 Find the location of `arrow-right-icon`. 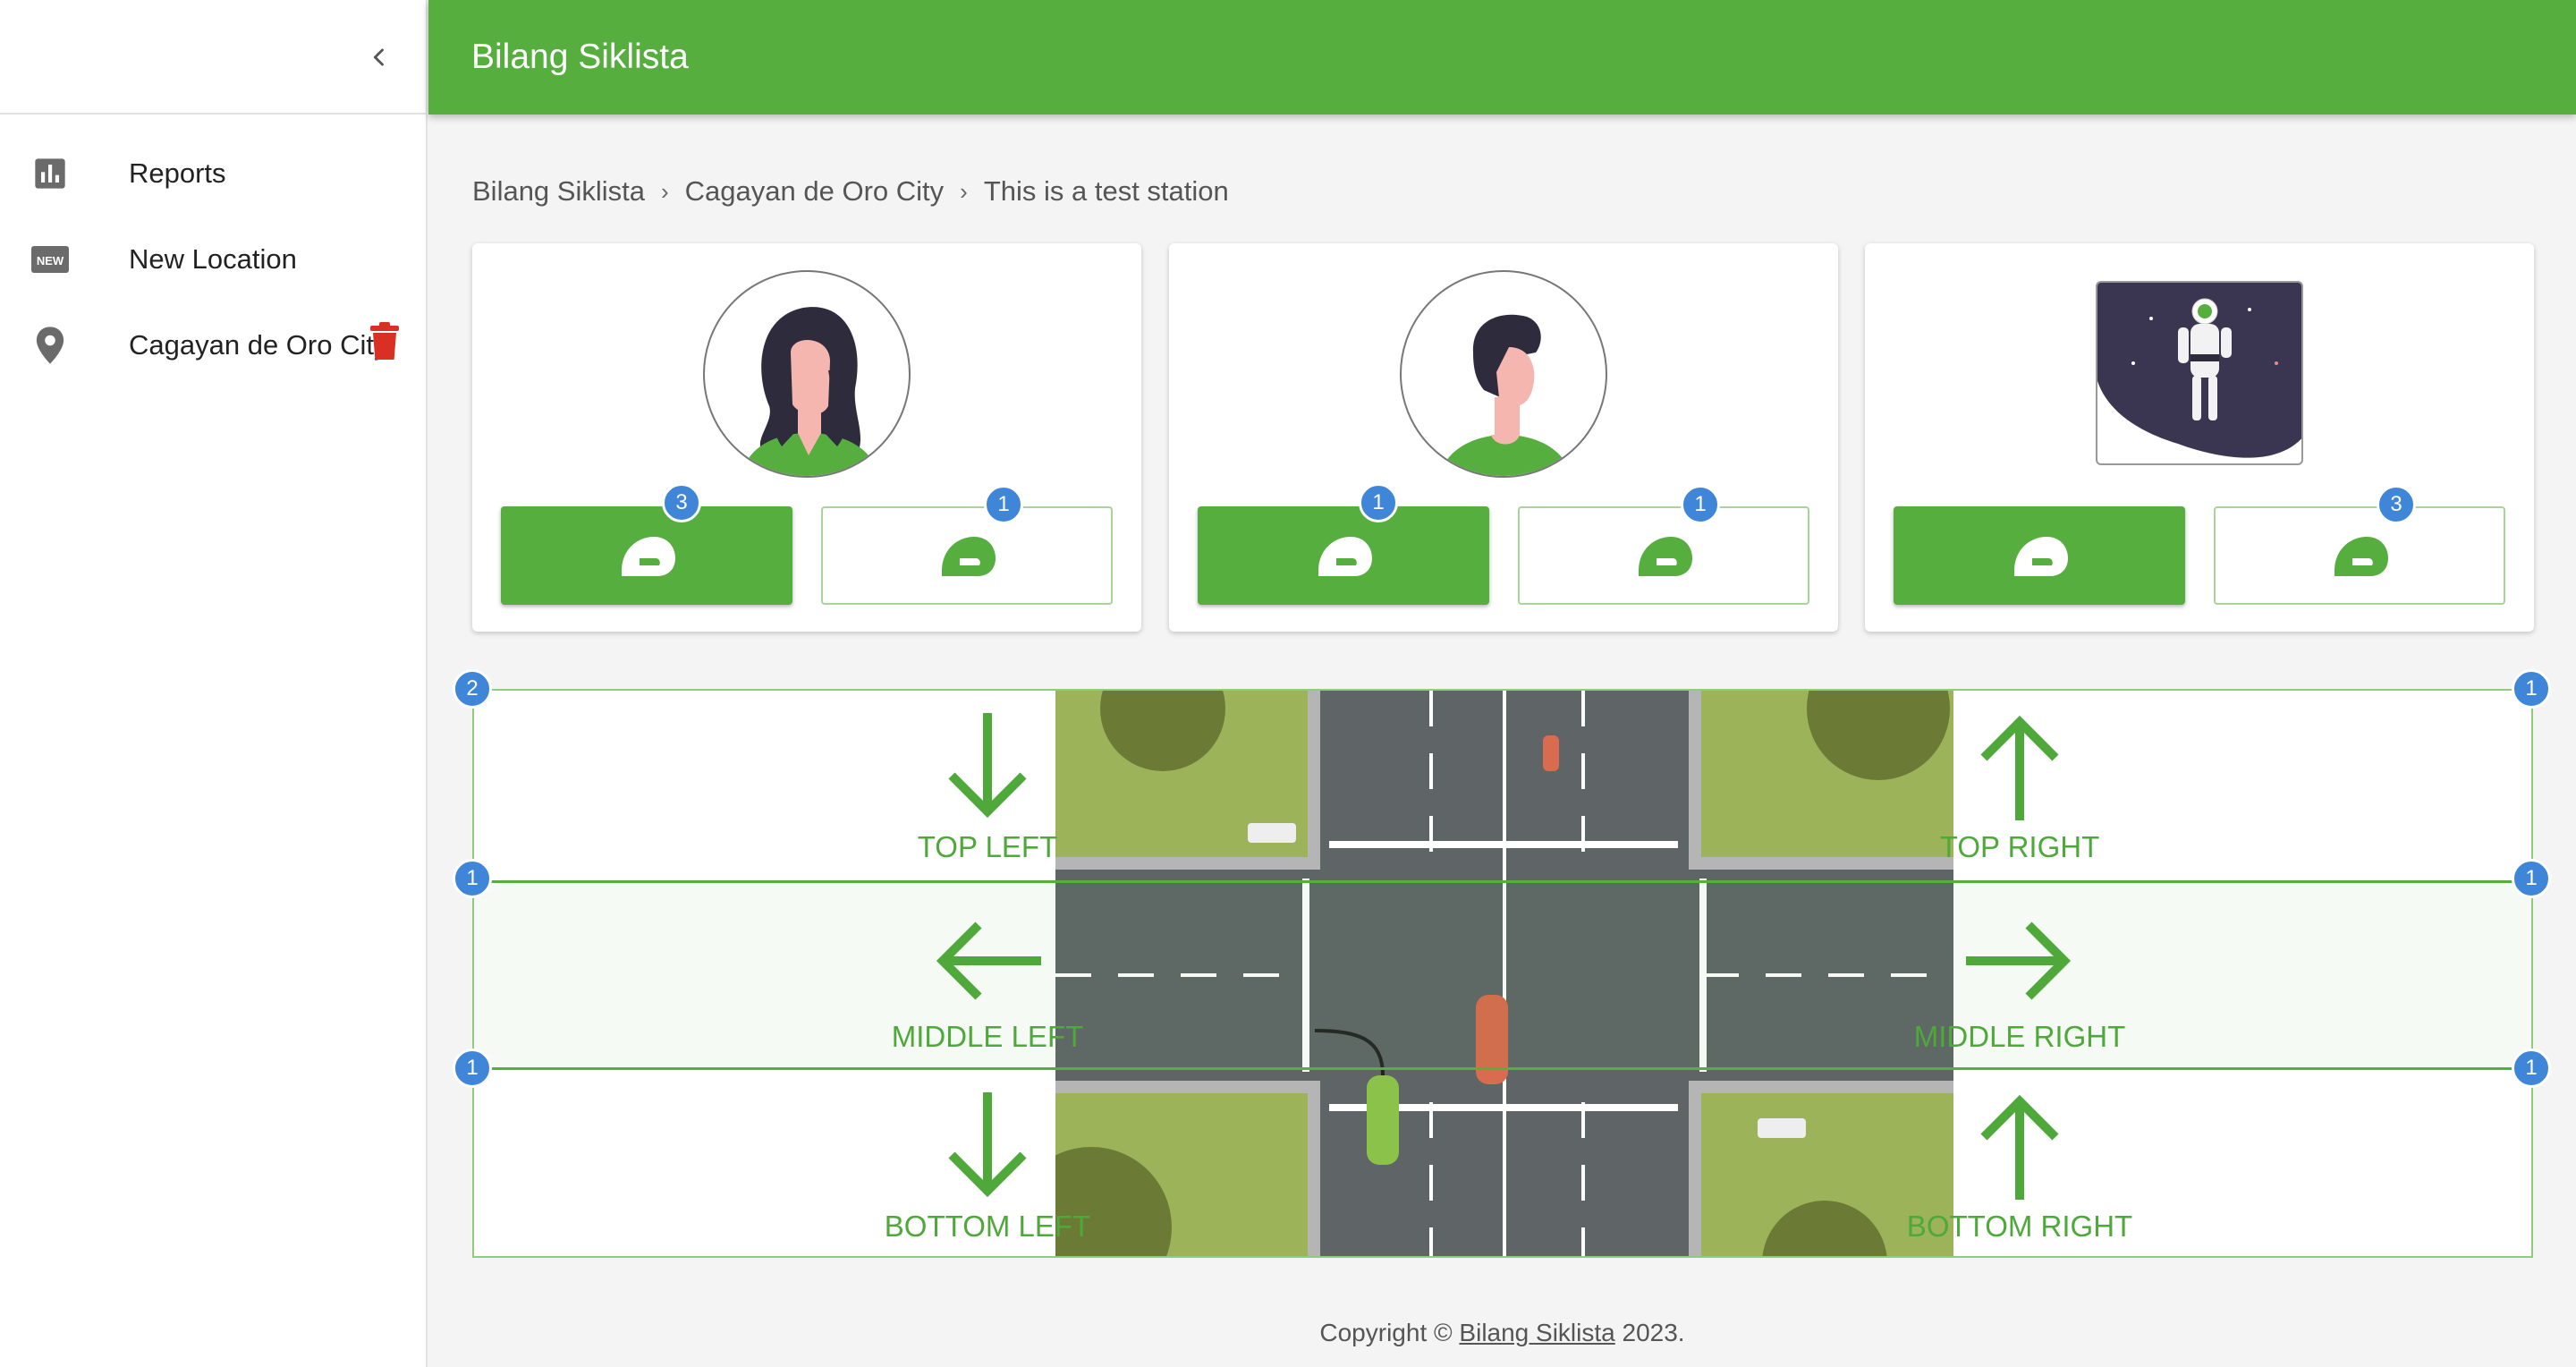

arrow-right-icon is located at coordinates (2019, 960).